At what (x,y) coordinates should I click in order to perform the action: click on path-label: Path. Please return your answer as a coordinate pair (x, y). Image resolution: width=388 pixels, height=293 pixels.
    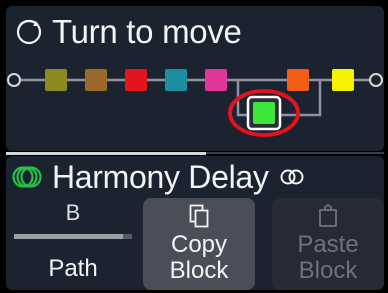
    Looking at the image, I should click on (73, 268).